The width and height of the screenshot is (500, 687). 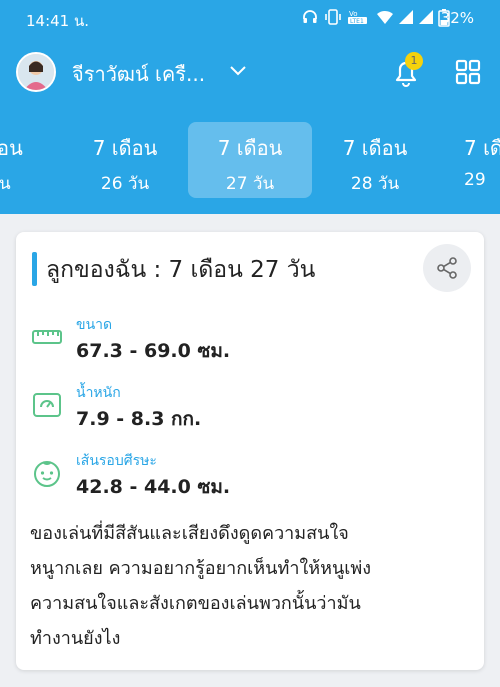 What do you see at coordinates (482, 148) in the screenshot?
I see `tab-age-months: 7 เดื` at bounding box center [482, 148].